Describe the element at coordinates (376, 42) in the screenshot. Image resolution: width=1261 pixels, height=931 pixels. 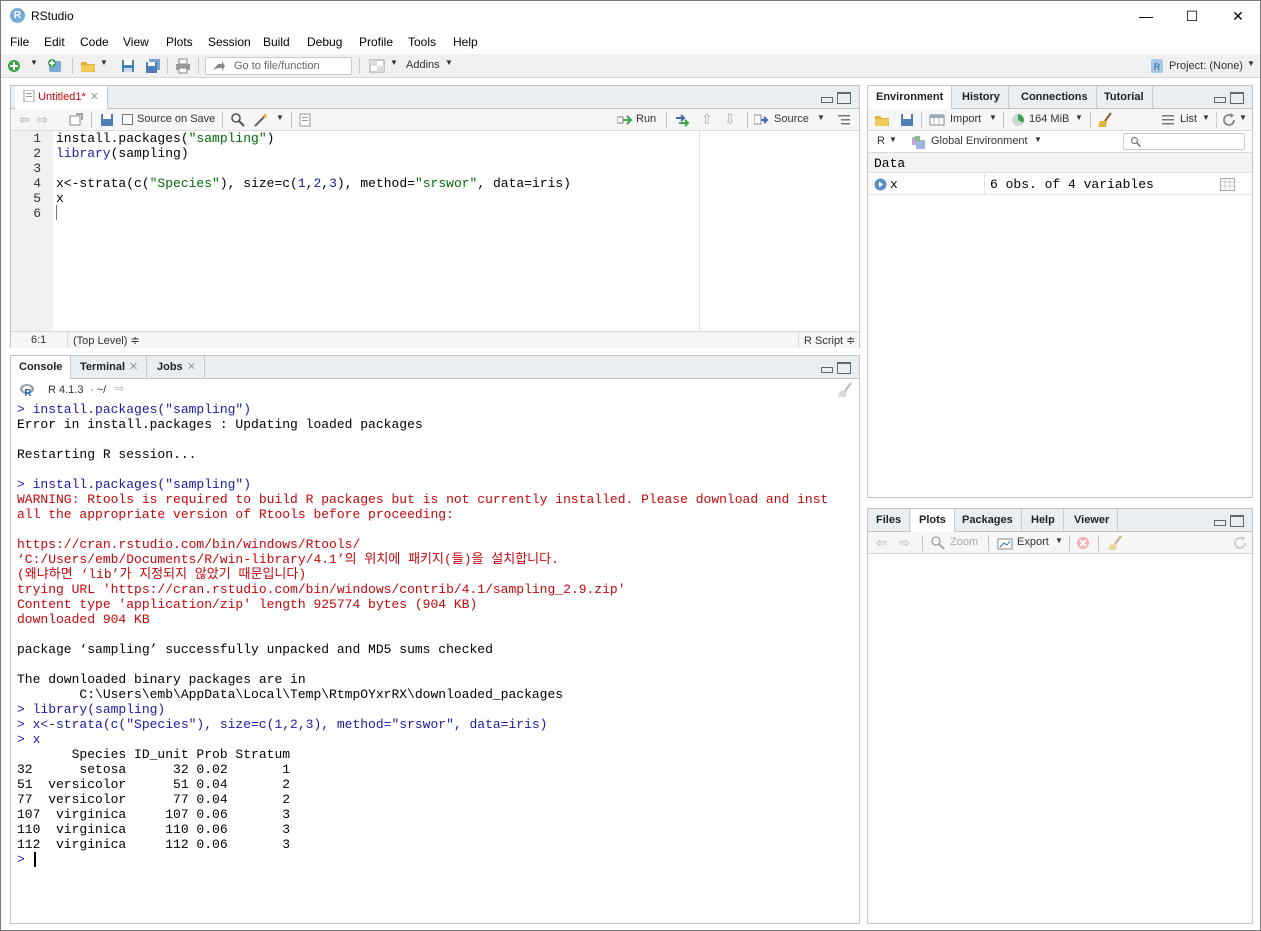
I see `menu-profile: Profile` at that location.